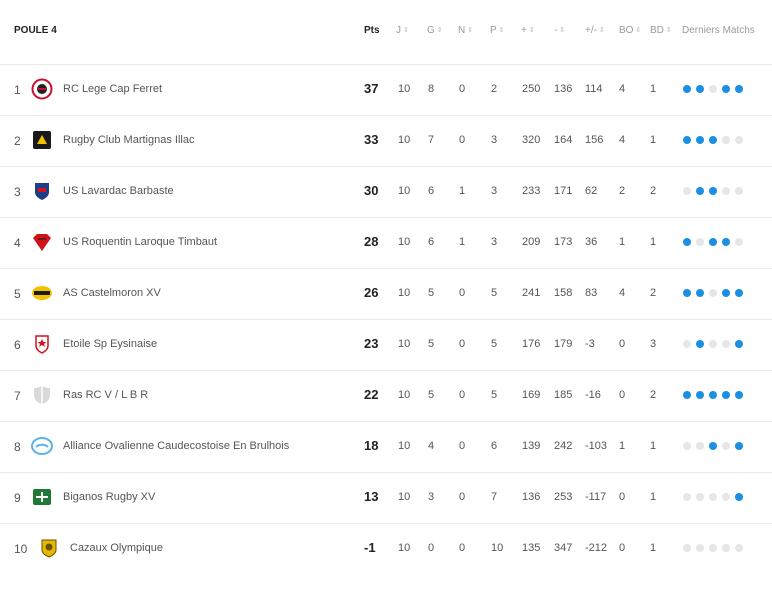 This screenshot has height=594, width=772. Describe the element at coordinates (435, 30) in the screenshot. I see `column-header-g: G ⇕` at that location.